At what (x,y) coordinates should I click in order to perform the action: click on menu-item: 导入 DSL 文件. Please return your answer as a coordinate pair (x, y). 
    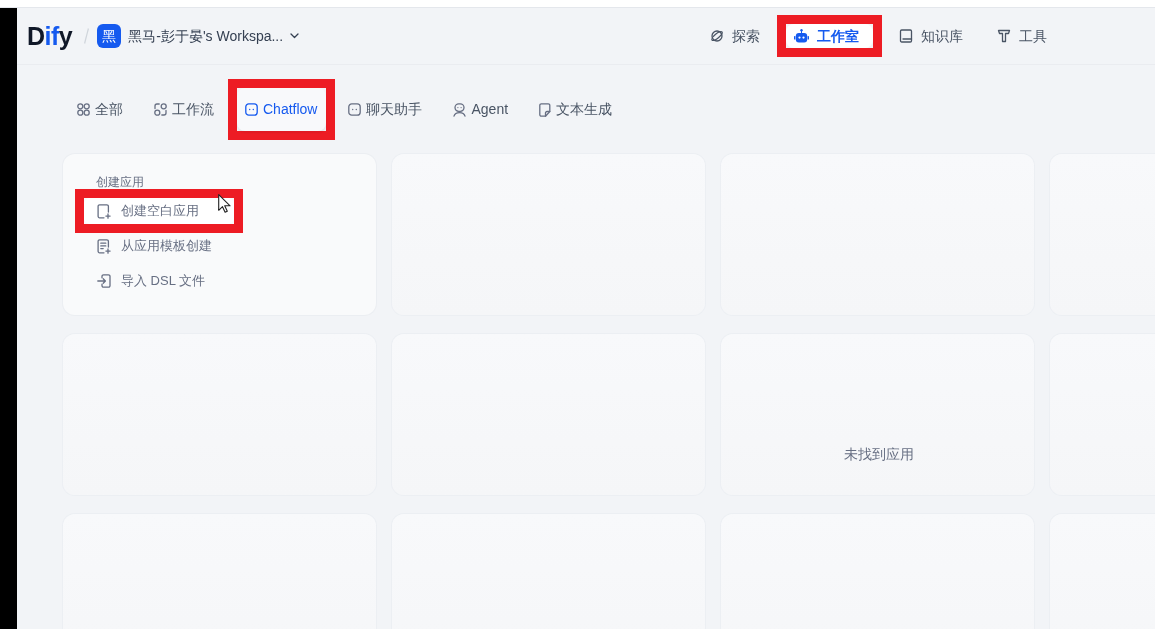
    Looking at the image, I should click on (162, 281).